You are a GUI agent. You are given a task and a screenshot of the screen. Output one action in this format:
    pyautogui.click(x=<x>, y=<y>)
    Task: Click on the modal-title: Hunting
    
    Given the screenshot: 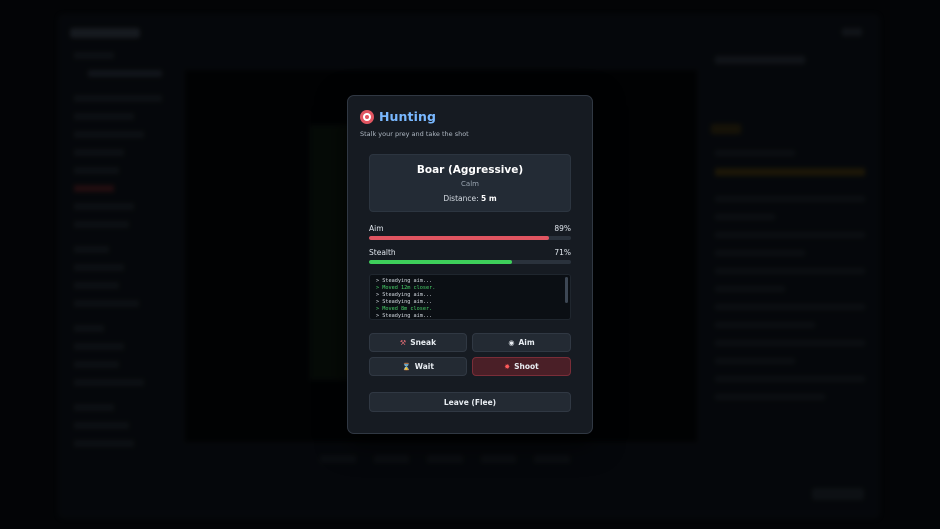 What is the action you would take?
    pyautogui.click(x=408, y=116)
    